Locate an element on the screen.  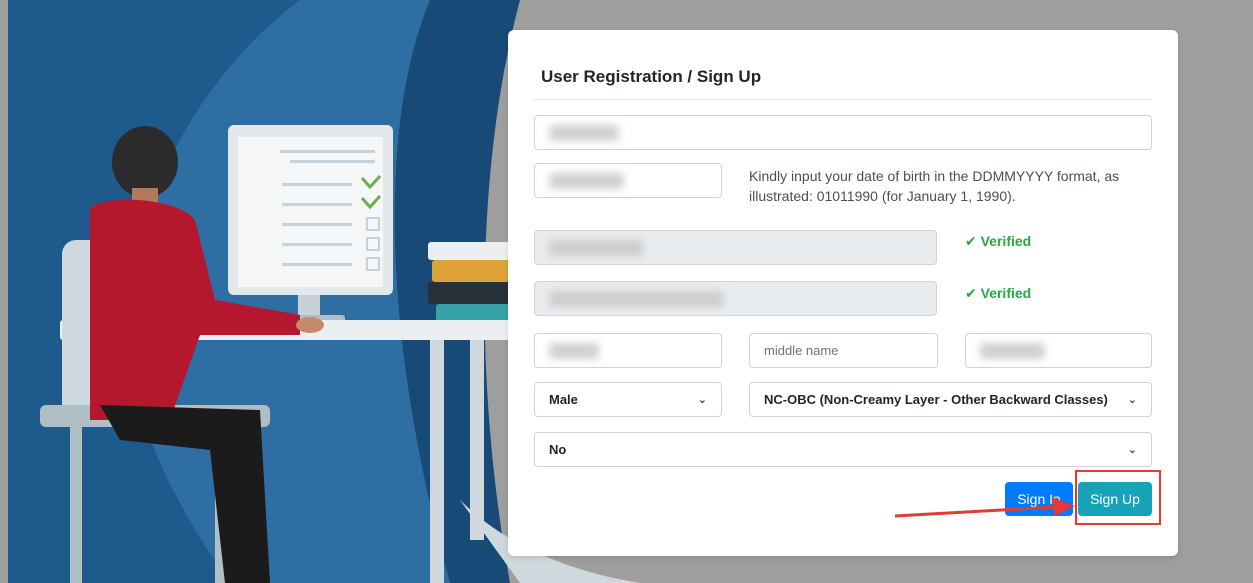
disability-value: No is located at coordinates (558, 449).